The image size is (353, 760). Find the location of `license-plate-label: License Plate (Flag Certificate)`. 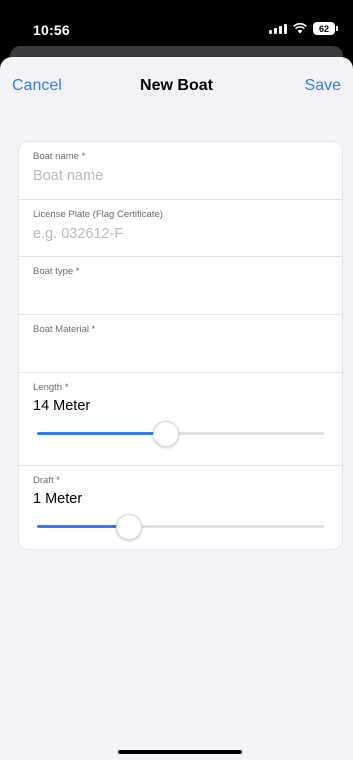

license-plate-label: License Plate (Flag Certificate) is located at coordinates (98, 214).